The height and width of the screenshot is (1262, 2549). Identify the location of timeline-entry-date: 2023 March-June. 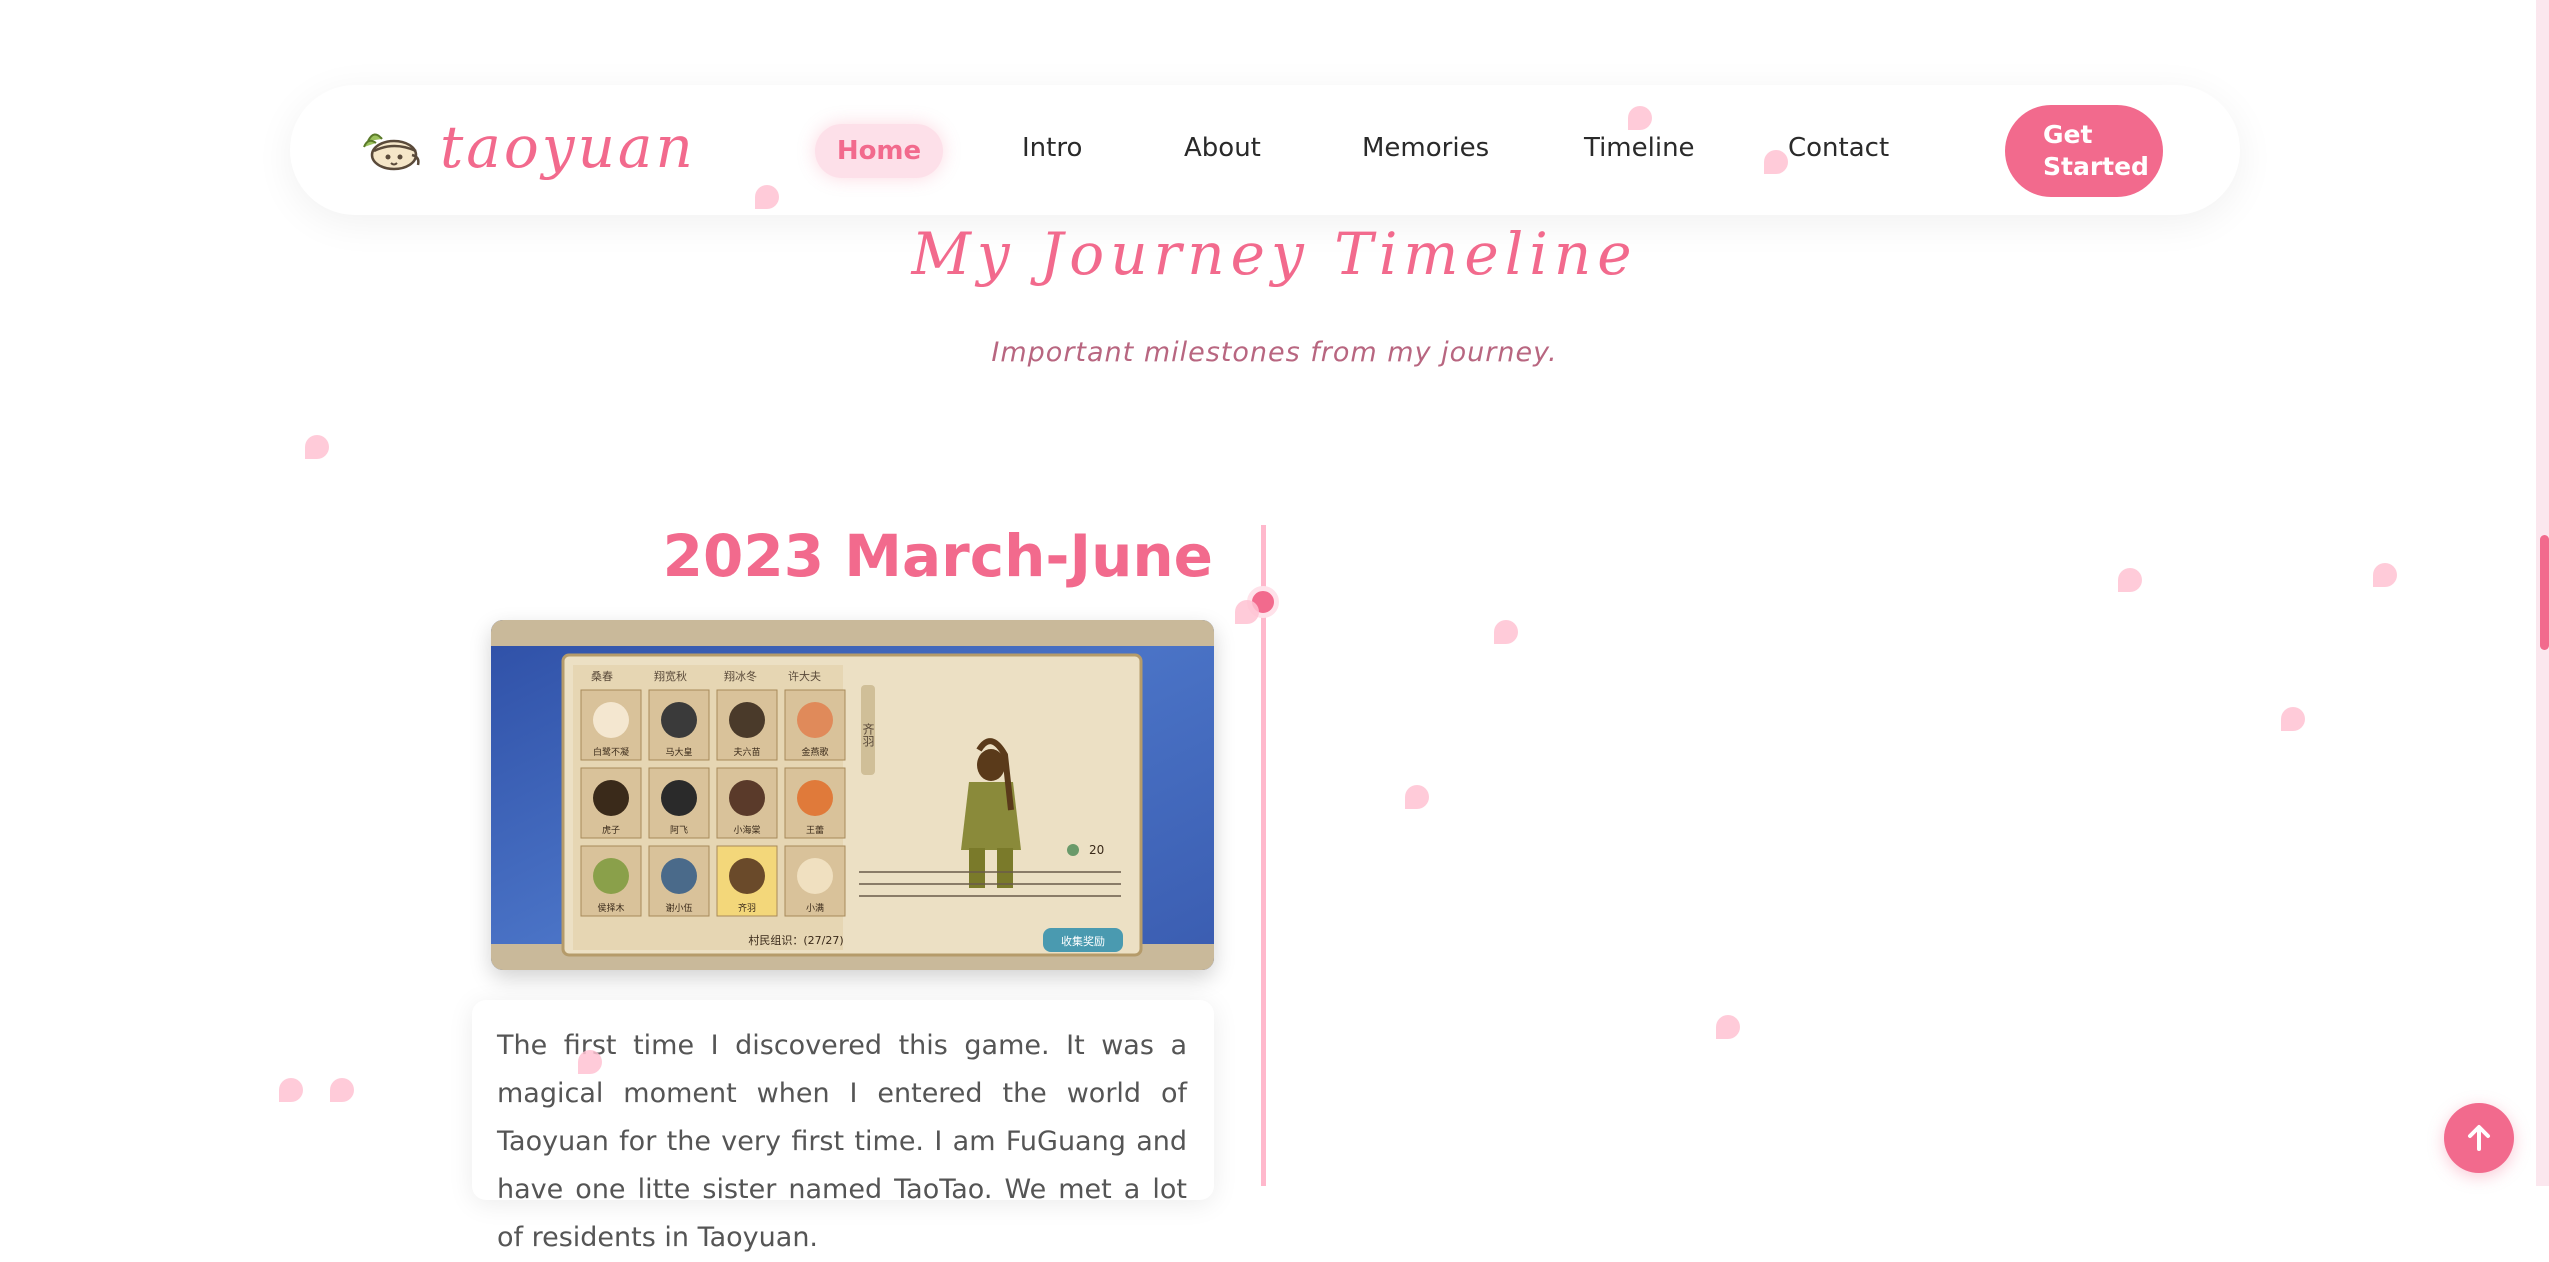
(937, 556).